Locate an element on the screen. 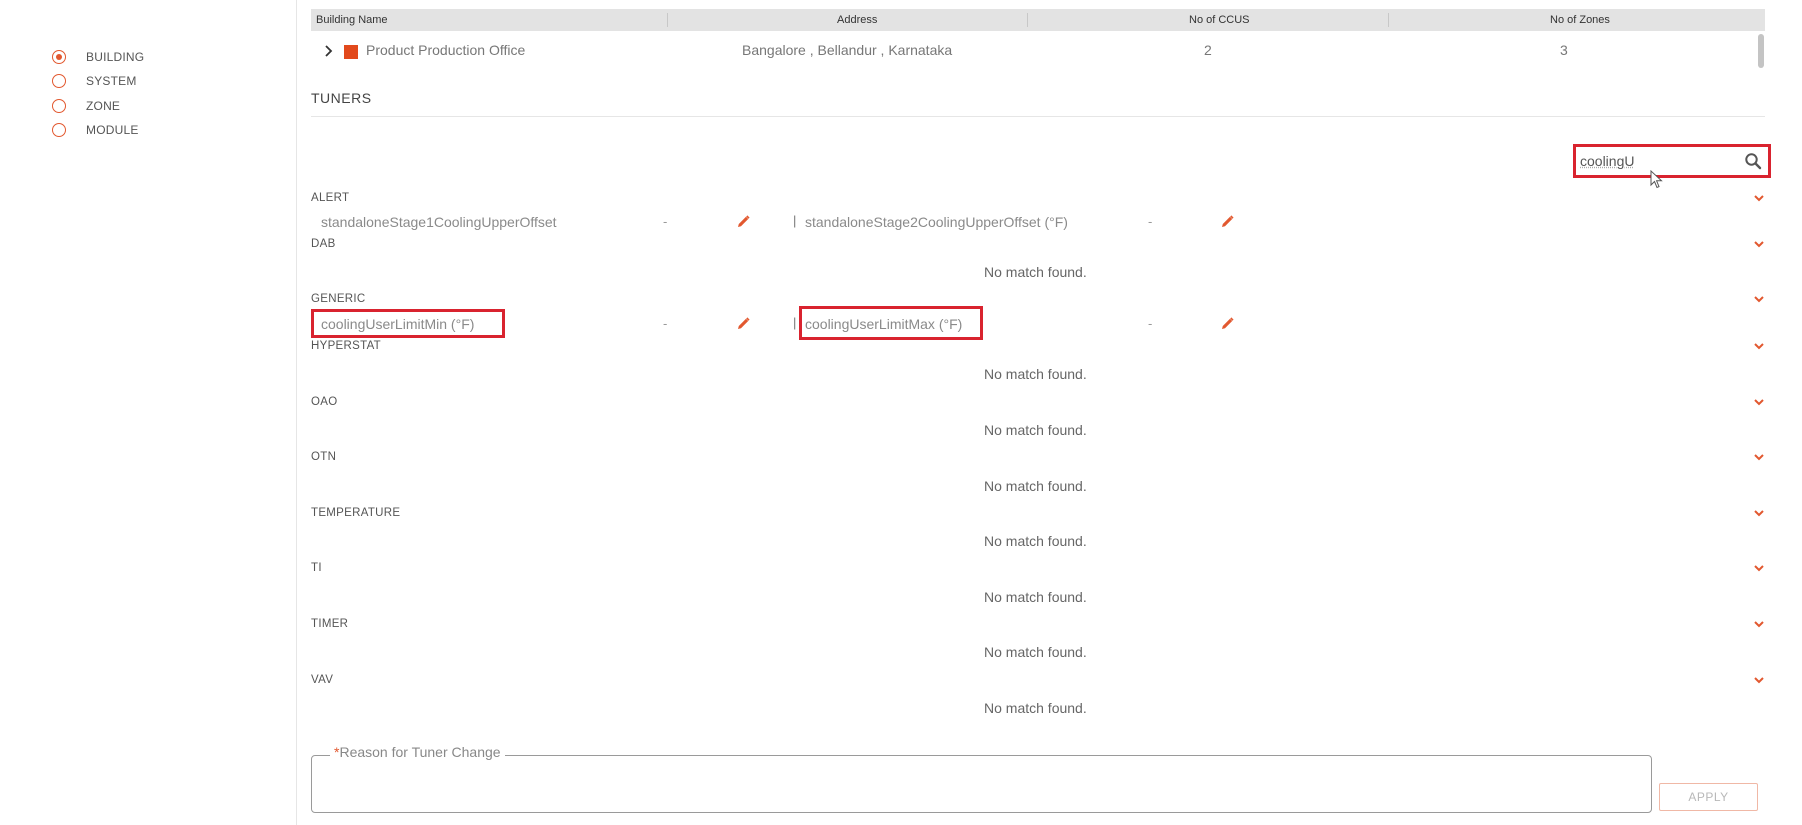  group-label-timer: TIMER is located at coordinates (330, 624).